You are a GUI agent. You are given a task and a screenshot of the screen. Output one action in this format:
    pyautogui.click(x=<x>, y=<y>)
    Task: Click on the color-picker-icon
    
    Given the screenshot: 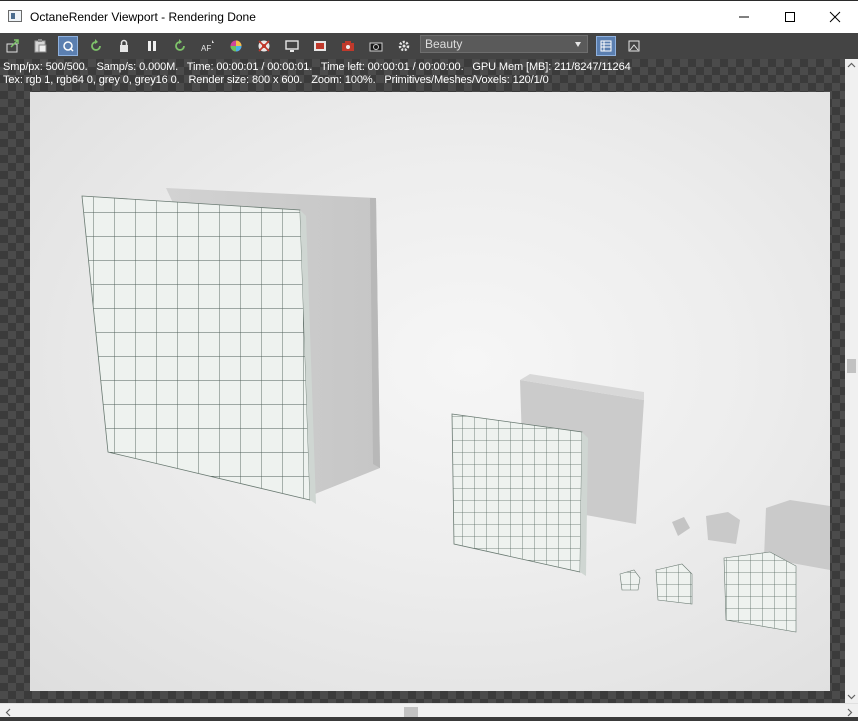 What is the action you would take?
    pyautogui.click(x=236, y=46)
    